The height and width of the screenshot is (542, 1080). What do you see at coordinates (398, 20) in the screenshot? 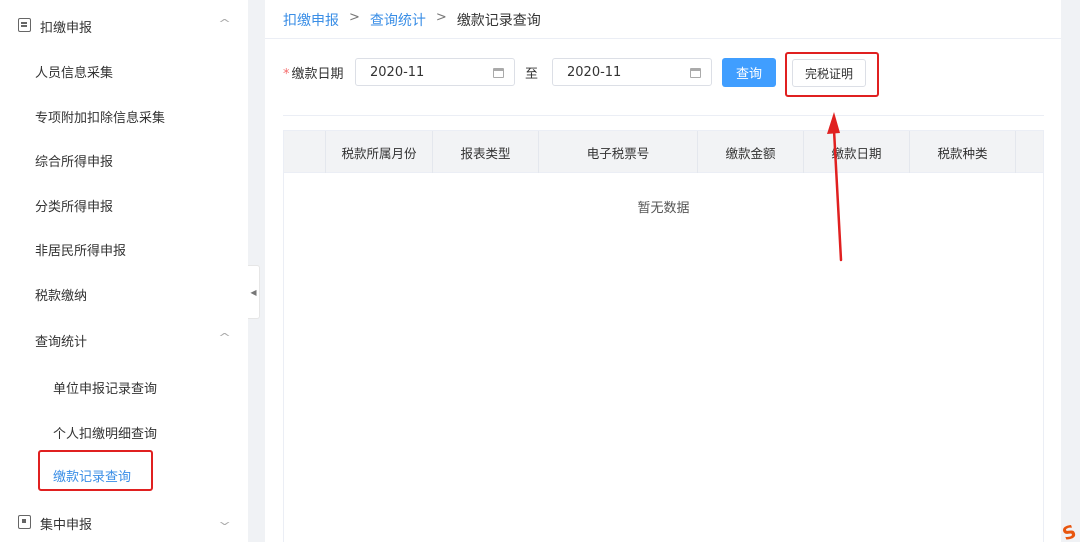
I see `breadcrumb-link-query-stats: 查询统计` at bounding box center [398, 20].